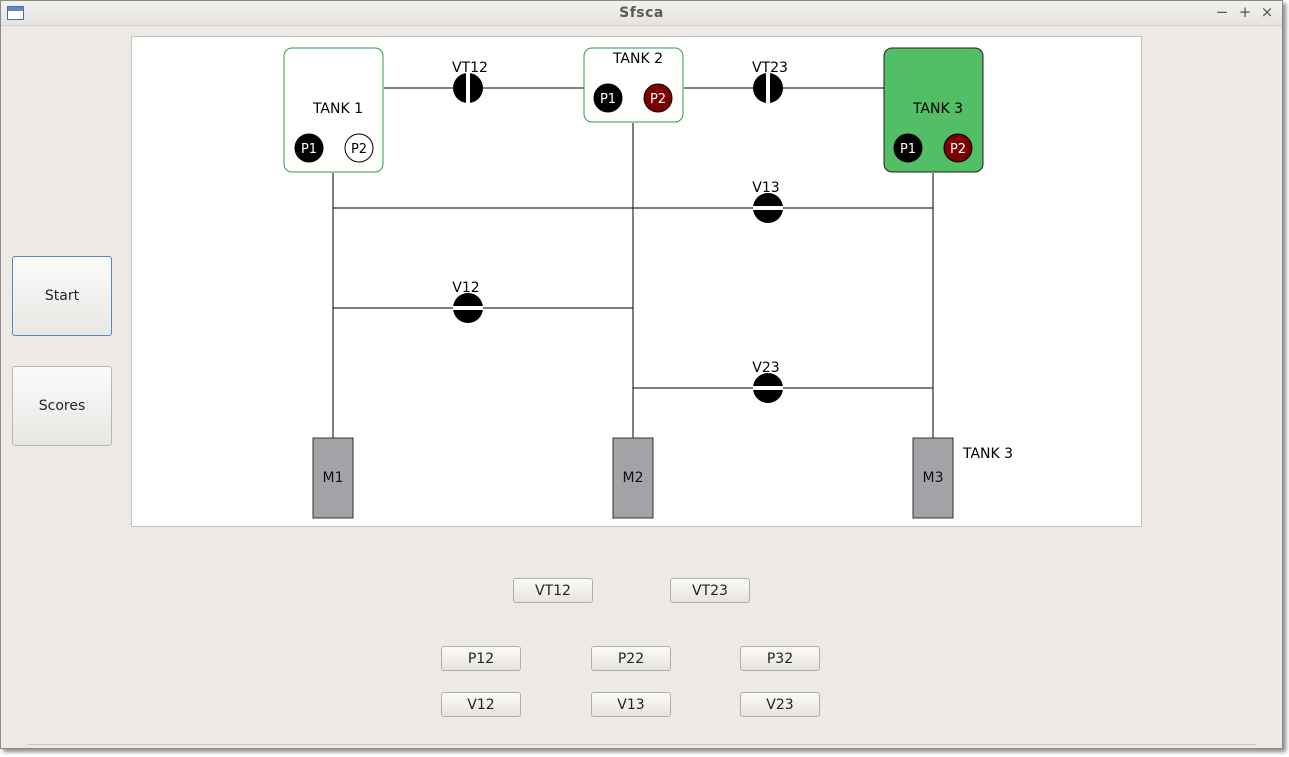  What do you see at coordinates (481, 658) in the screenshot?
I see `p12-button: P12` at bounding box center [481, 658].